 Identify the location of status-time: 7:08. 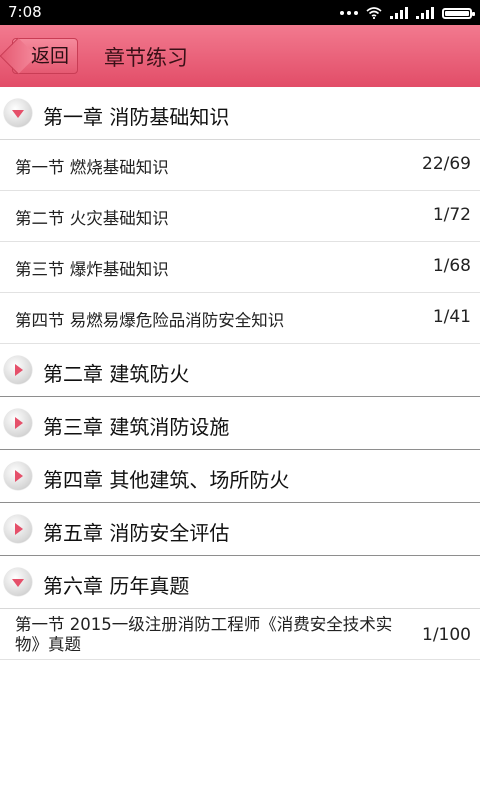
(25, 12).